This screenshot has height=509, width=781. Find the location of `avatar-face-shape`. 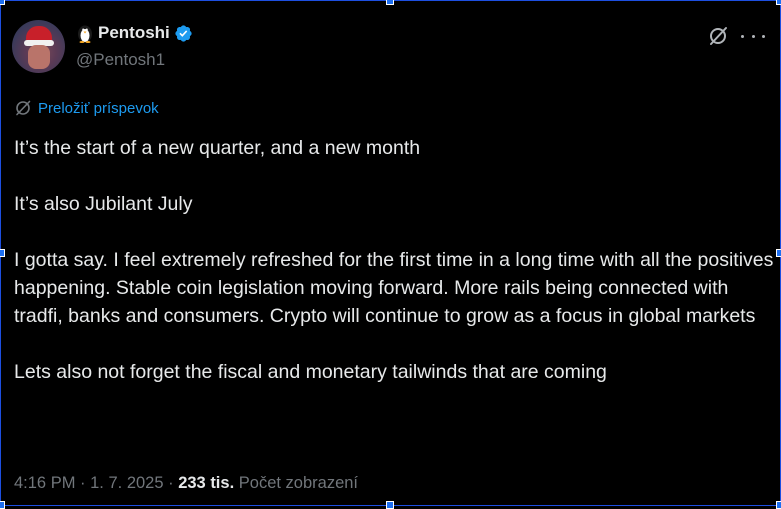

avatar-face-shape is located at coordinates (39, 57).